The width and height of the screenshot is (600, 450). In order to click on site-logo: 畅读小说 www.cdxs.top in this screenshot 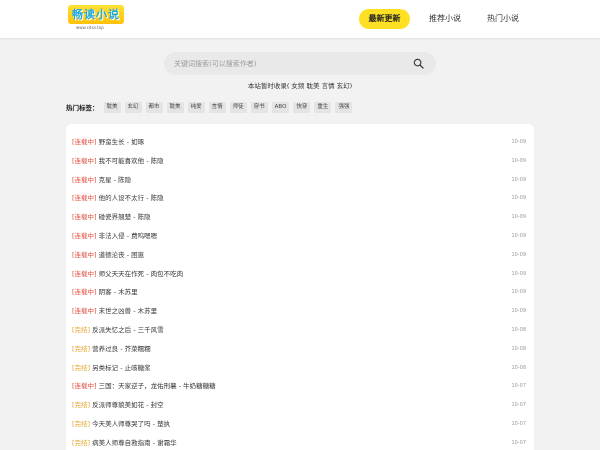, I will do `click(96, 19)`.